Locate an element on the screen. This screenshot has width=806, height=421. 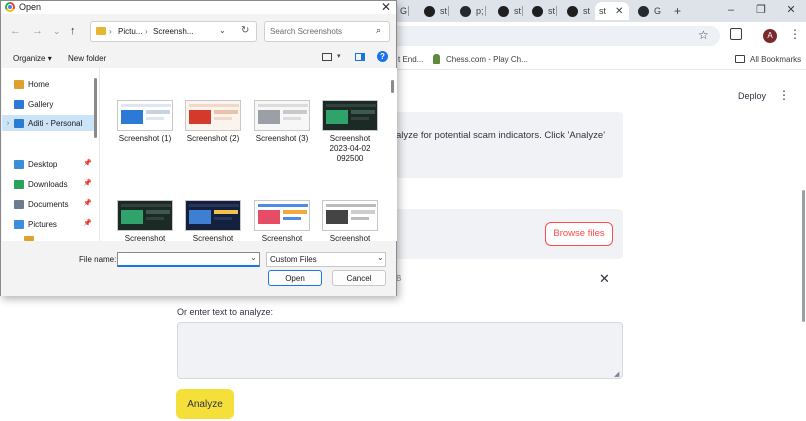
recent-chevron-icon: ⌄ is located at coordinates (57, 31).